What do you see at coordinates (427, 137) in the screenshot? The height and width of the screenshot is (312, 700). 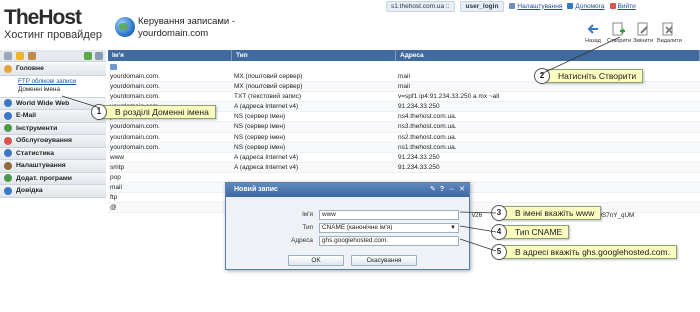 I see `cell-address: ns2.thehost.com.ua.` at bounding box center [427, 137].